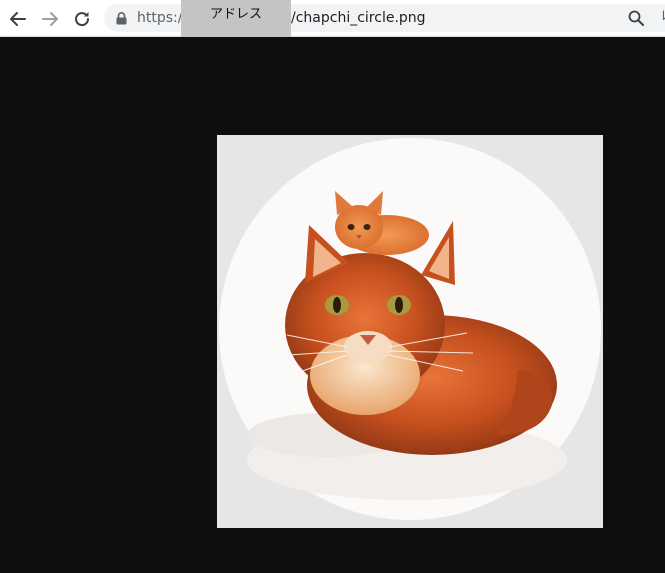 The width and height of the screenshot is (665, 573). Describe the element at coordinates (661, 16) in the screenshot. I see `extension-icon: ⇂` at that location.